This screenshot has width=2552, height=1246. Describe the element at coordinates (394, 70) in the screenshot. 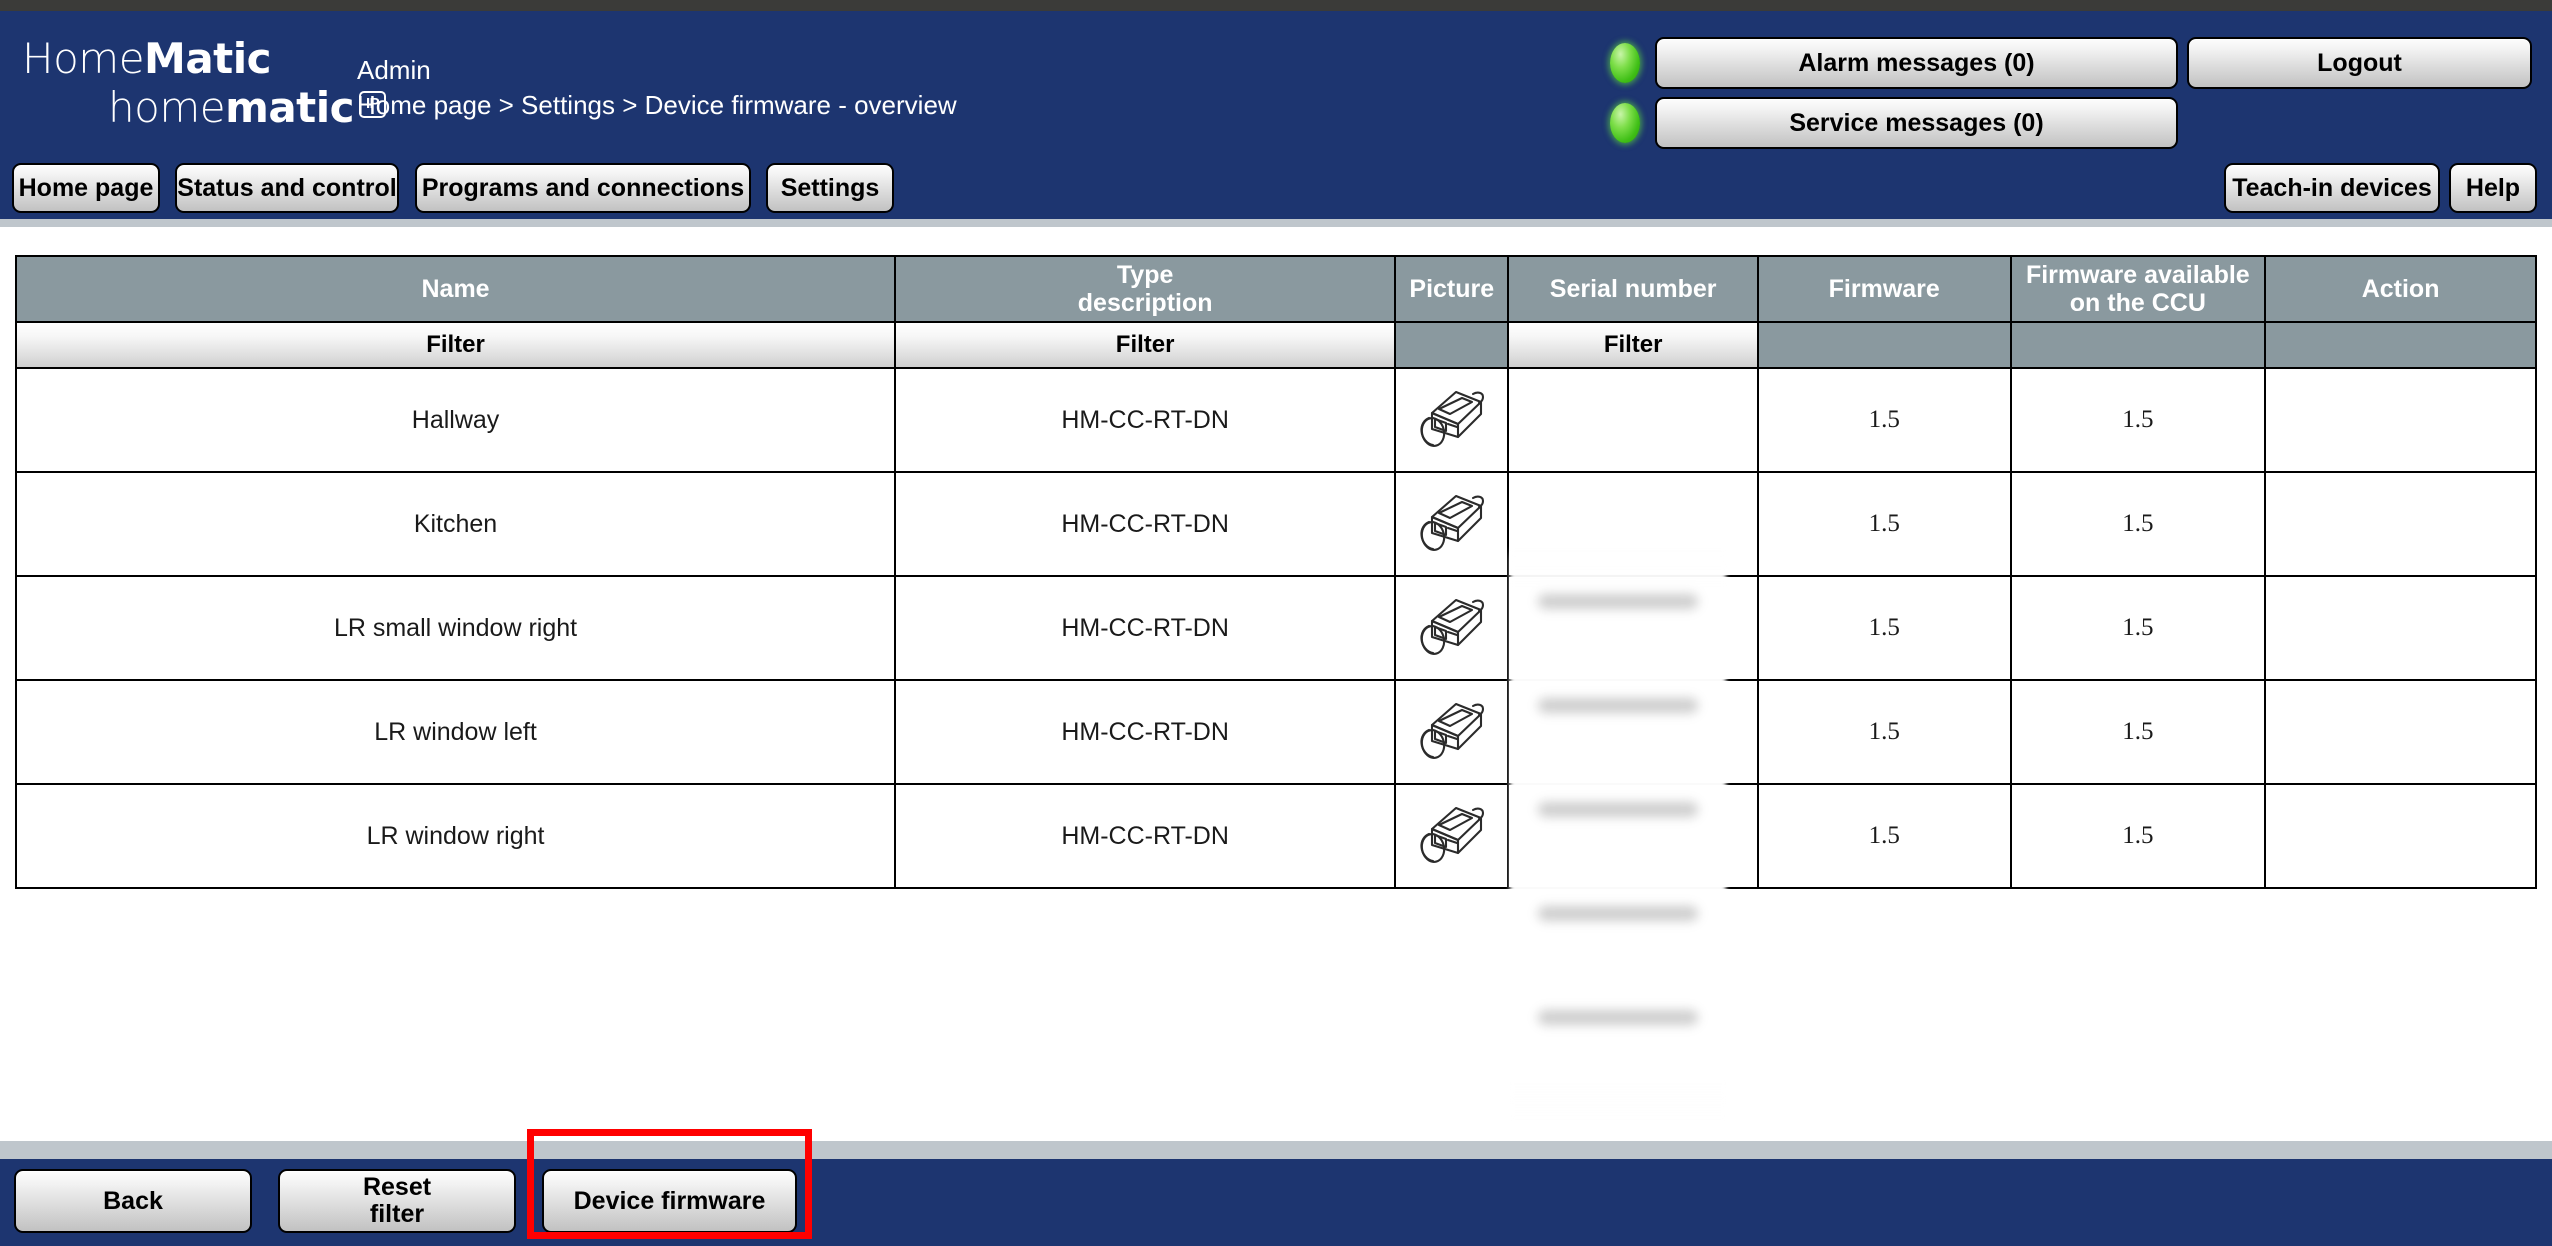

I see `current-user-label: Admin` at that location.